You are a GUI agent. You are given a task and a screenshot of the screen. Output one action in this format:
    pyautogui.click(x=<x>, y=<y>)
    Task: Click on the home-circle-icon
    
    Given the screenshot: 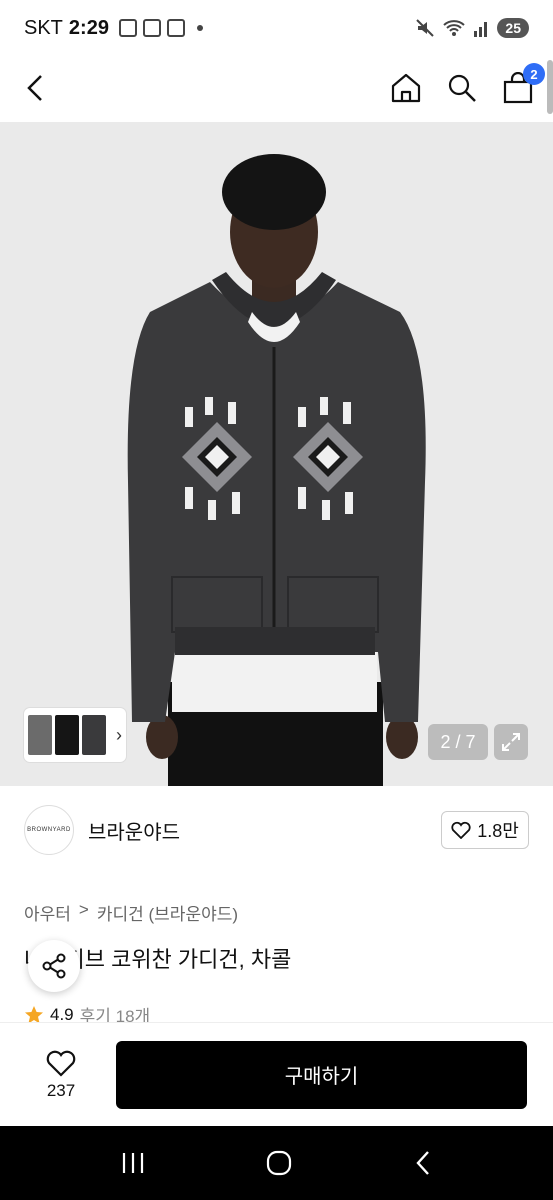 What is the action you would take?
    pyautogui.click(x=279, y=1163)
    